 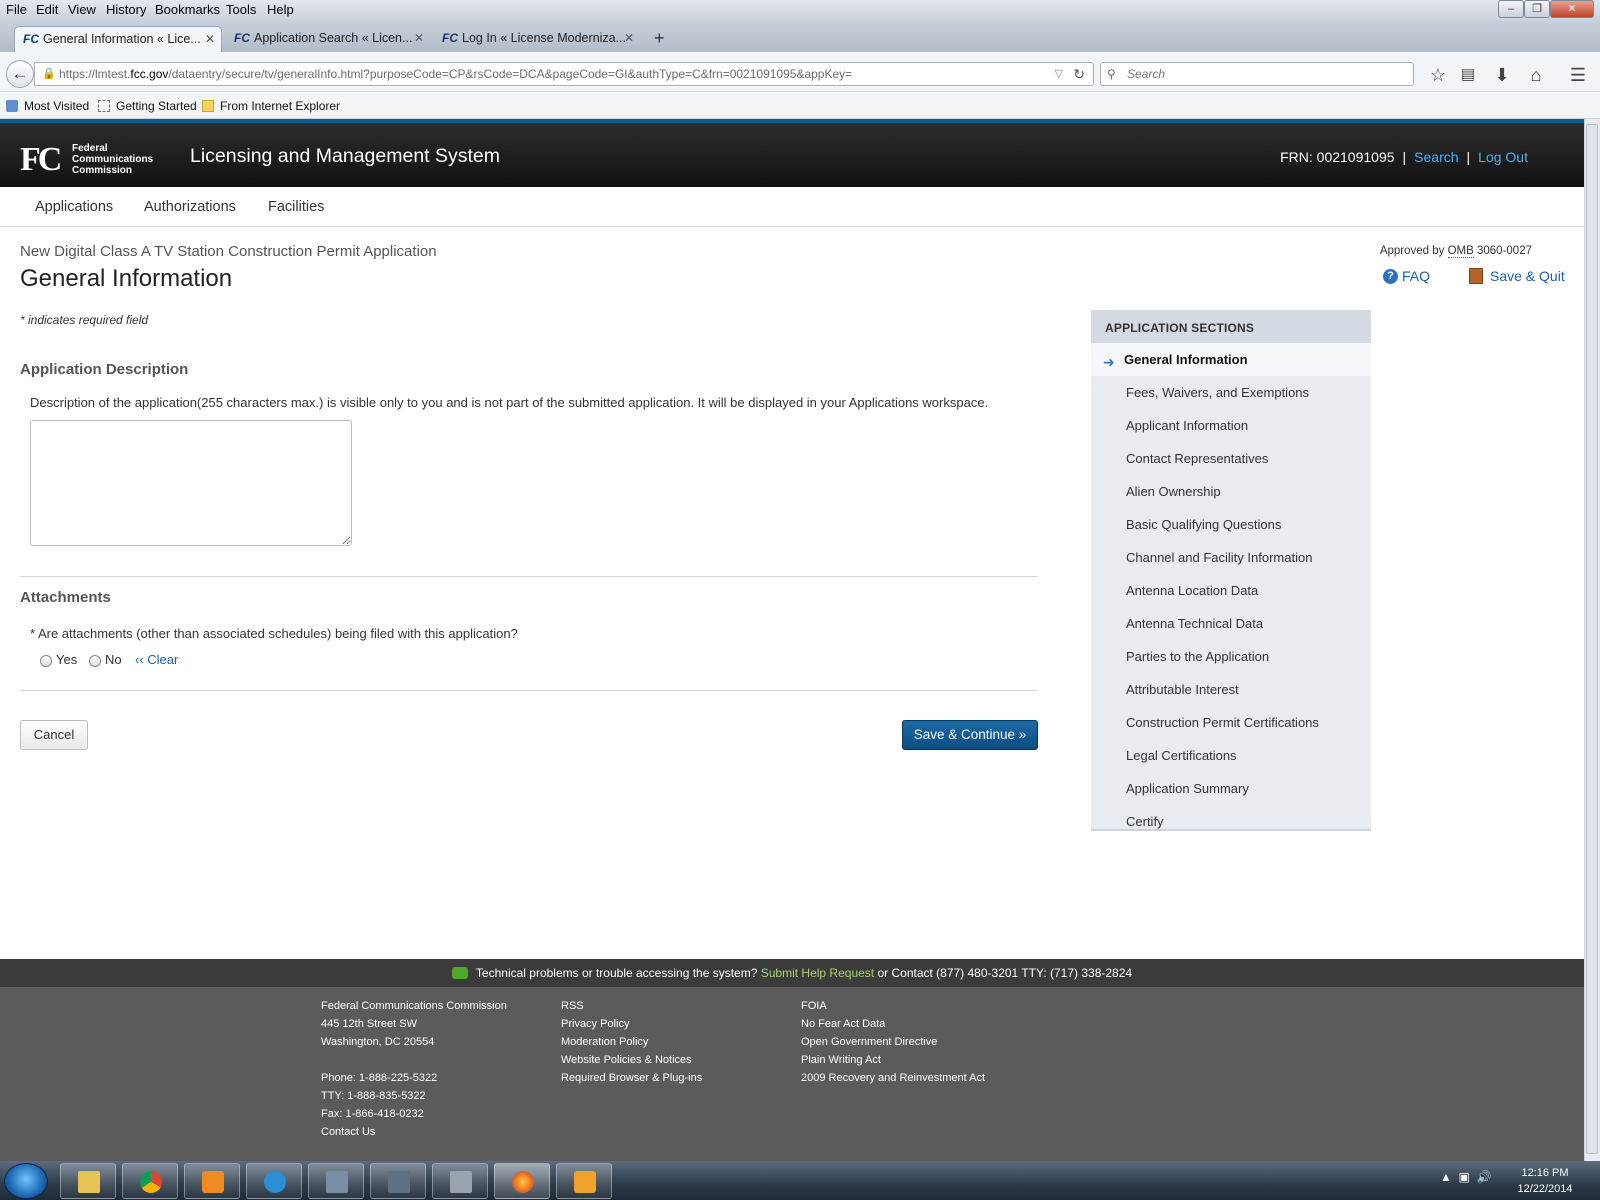 I want to click on save-quit-link: Save & Quit, so click(x=1527, y=276).